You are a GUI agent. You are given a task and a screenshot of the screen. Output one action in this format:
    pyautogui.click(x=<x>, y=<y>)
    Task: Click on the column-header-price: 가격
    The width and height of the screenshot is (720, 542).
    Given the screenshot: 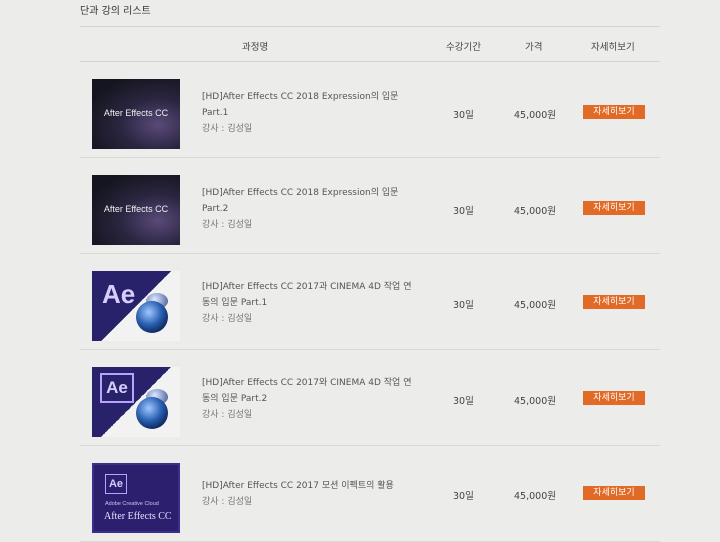 What is the action you would take?
    pyautogui.click(x=534, y=47)
    